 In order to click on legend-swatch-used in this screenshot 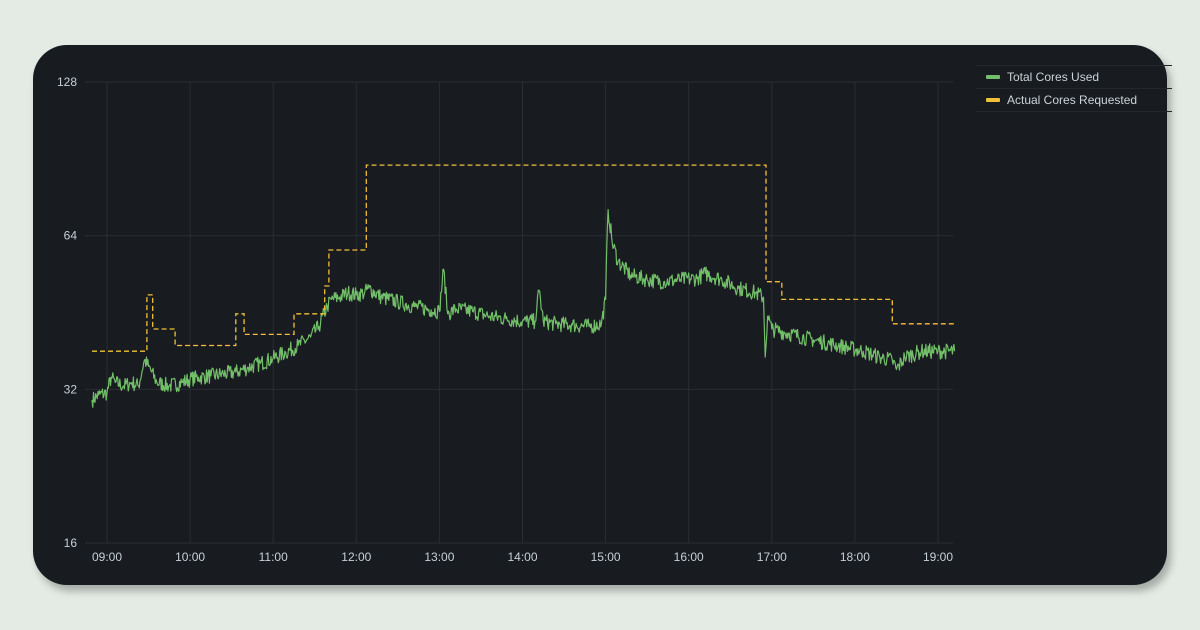, I will do `click(993, 77)`.